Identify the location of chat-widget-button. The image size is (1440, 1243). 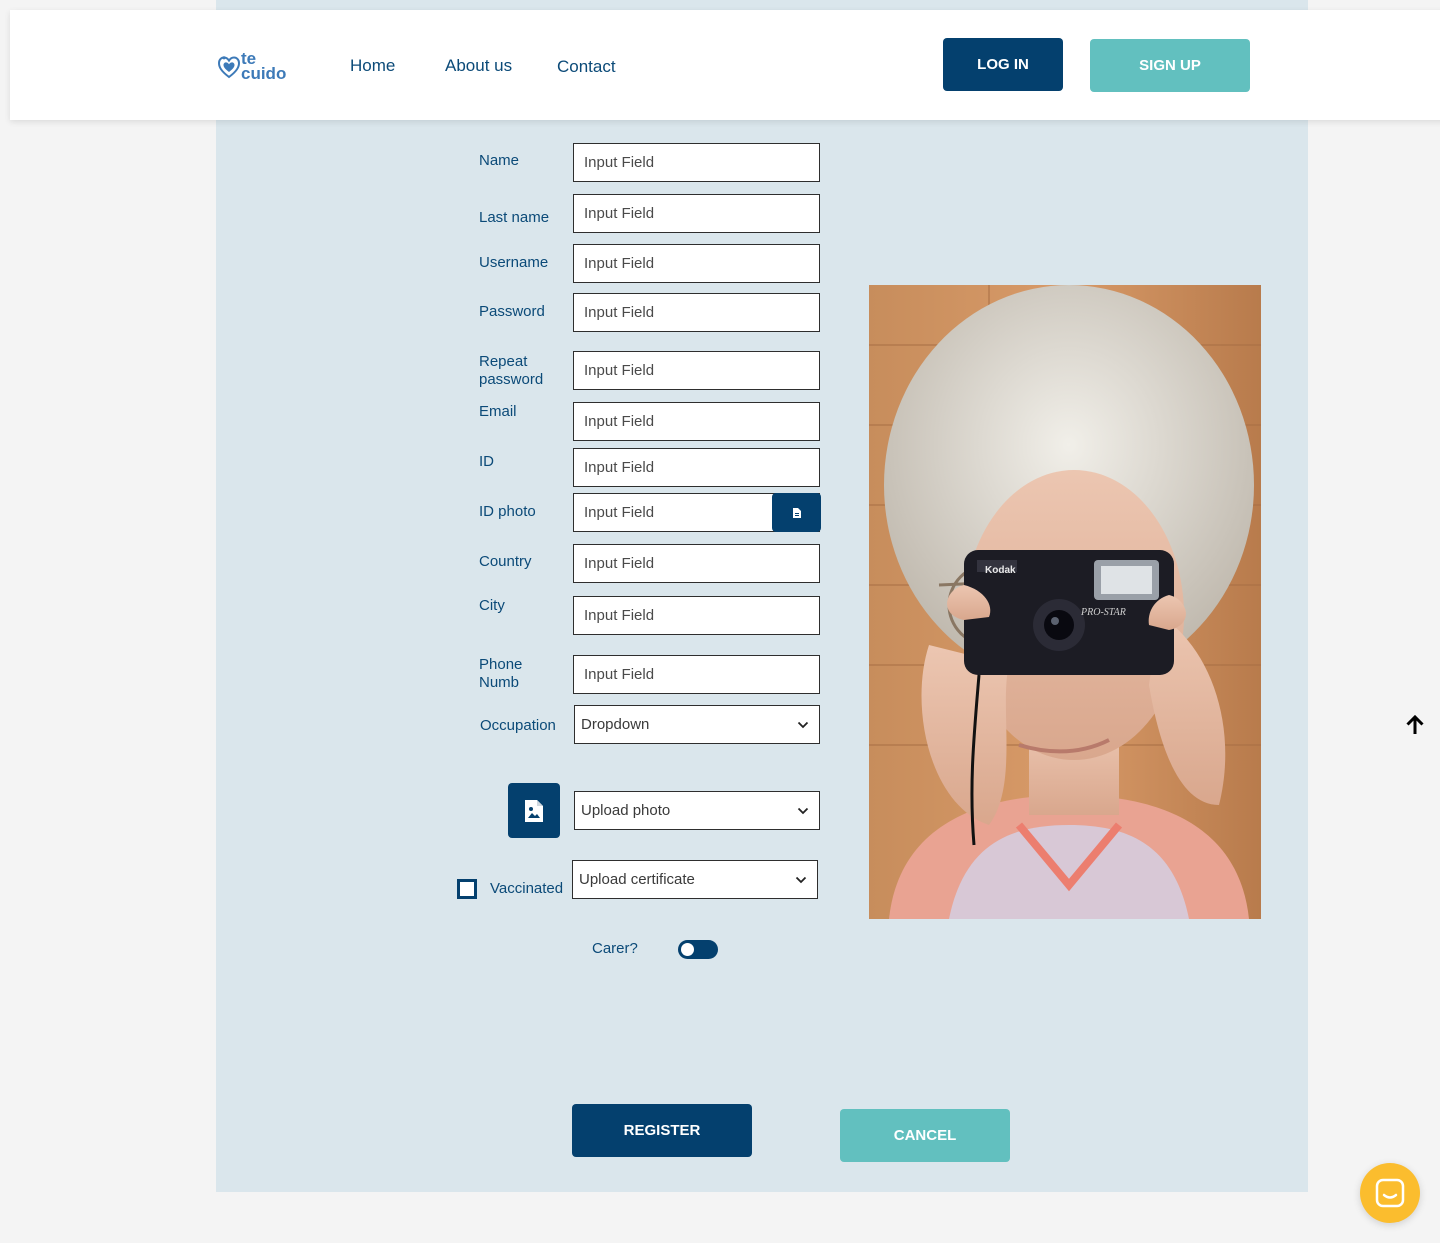
(1390, 1193).